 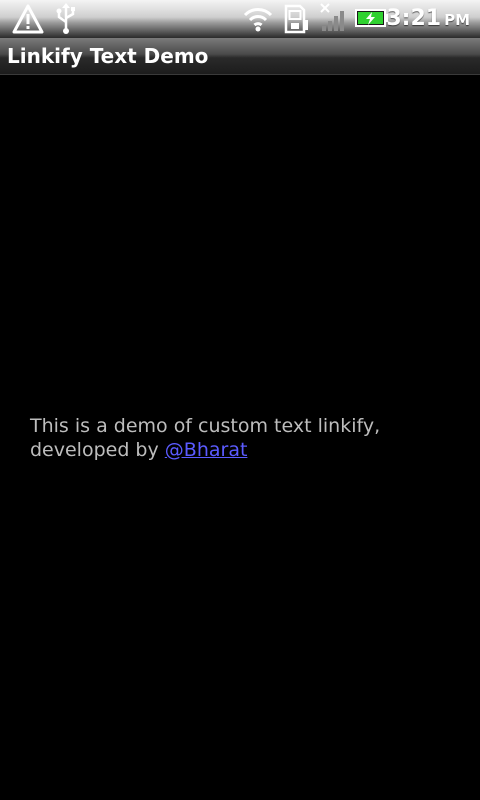 I want to click on no-signal-icon, so click(x=332, y=17).